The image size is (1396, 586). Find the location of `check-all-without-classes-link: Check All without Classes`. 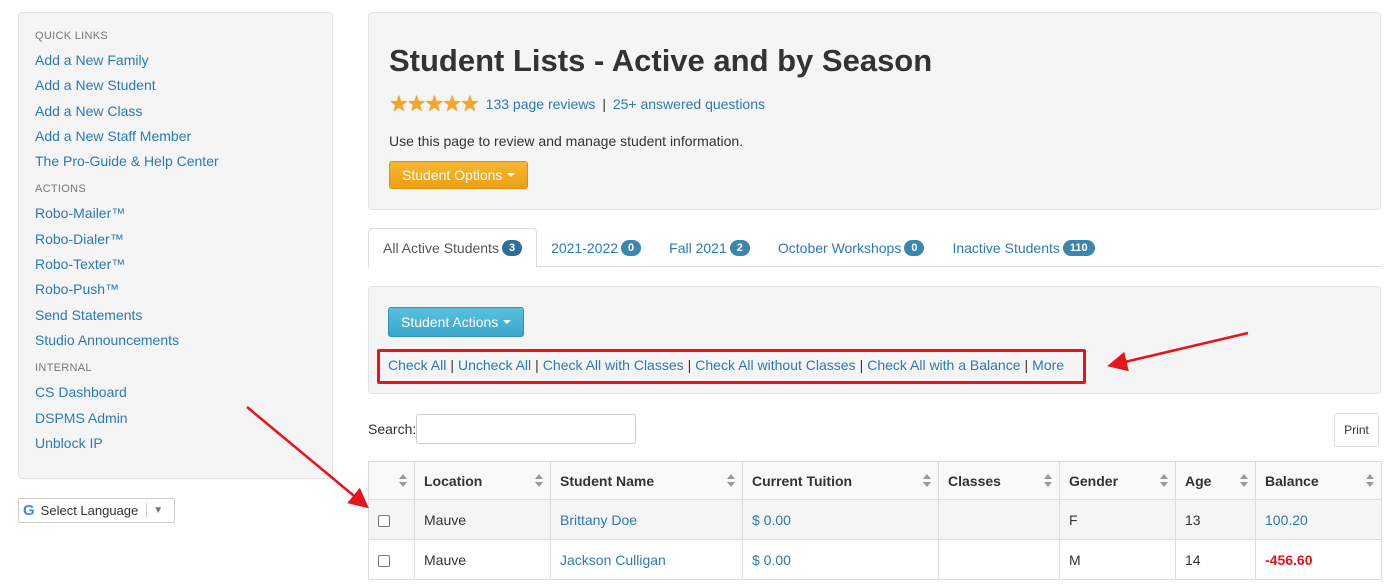

check-all-without-classes-link: Check All without Classes is located at coordinates (775, 365).